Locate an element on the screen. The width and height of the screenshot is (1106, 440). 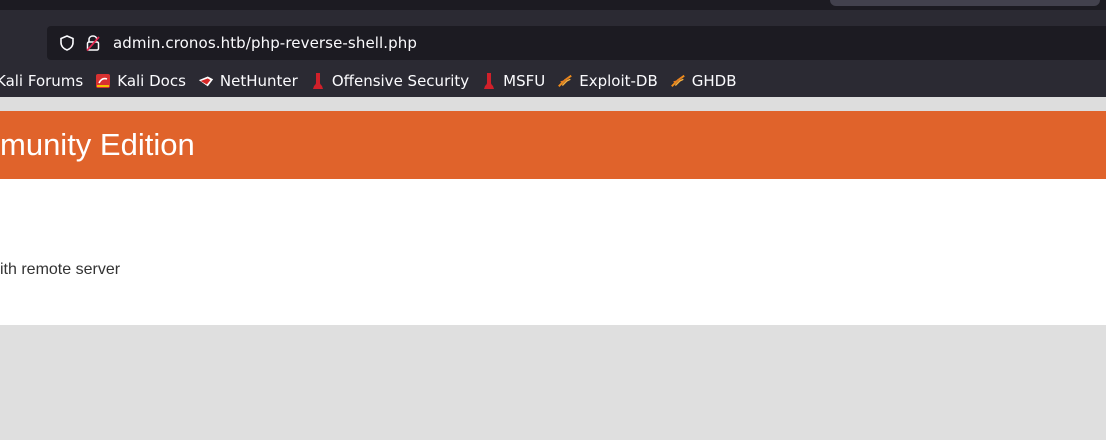
bookmark-label: Exploit-DB is located at coordinates (618, 81).